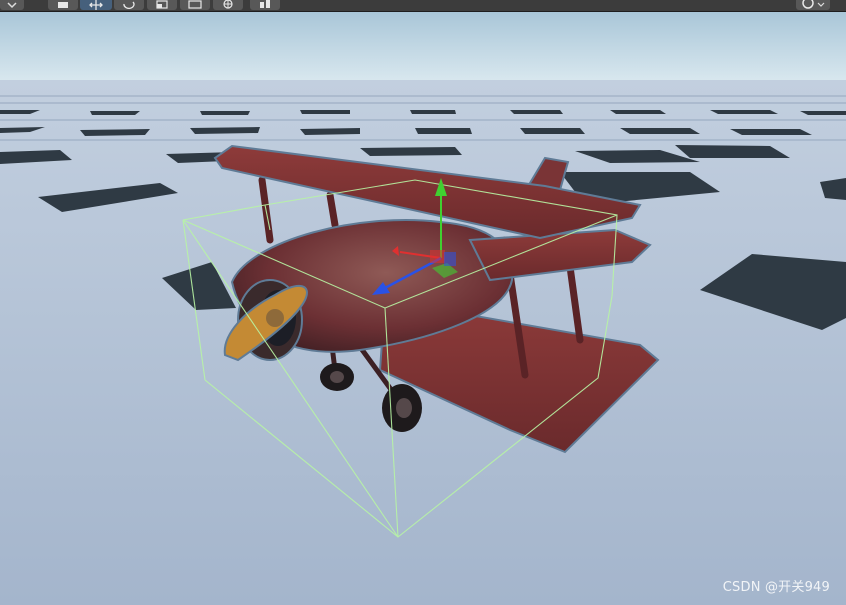 This screenshot has height=605, width=846. I want to click on rect-transform-icon, so click(195, 4).